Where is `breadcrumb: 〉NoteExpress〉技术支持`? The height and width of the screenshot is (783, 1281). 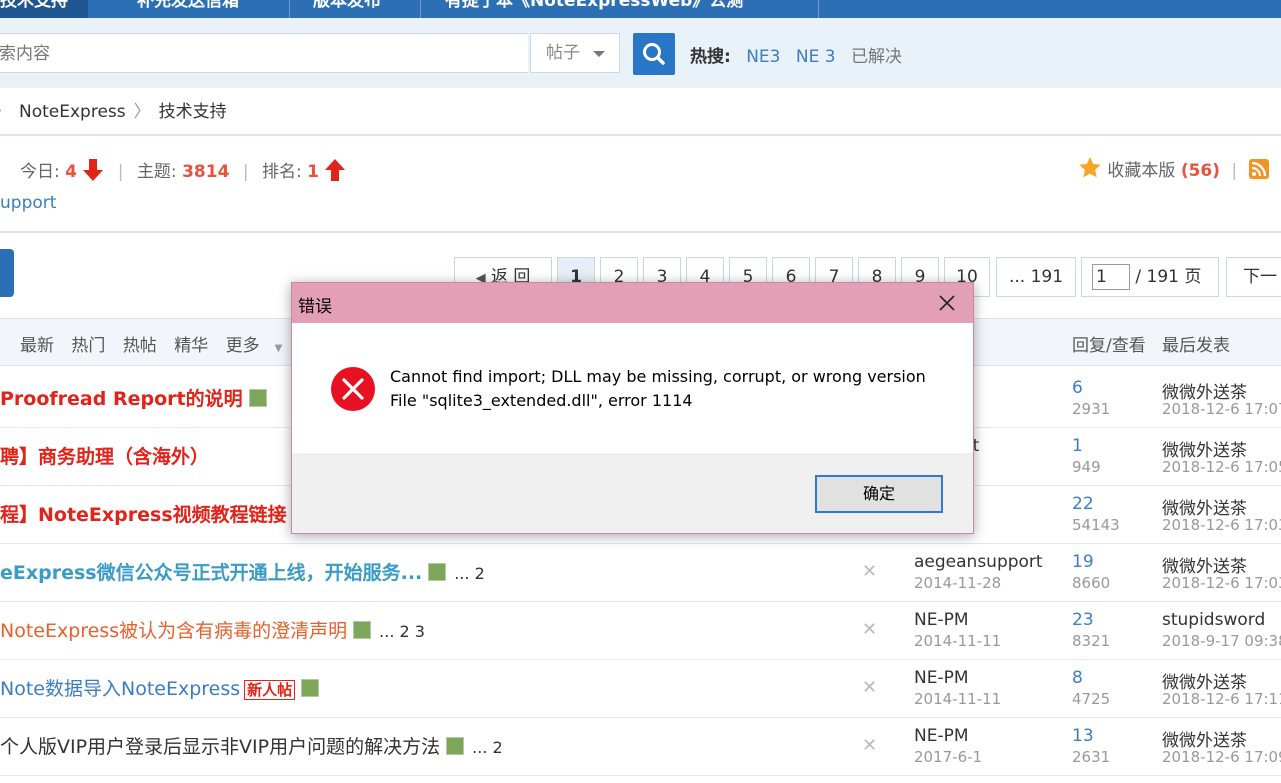 breadcrumb: 〉NoteExpress〉技术支持 is located at coordinates (113, 109).